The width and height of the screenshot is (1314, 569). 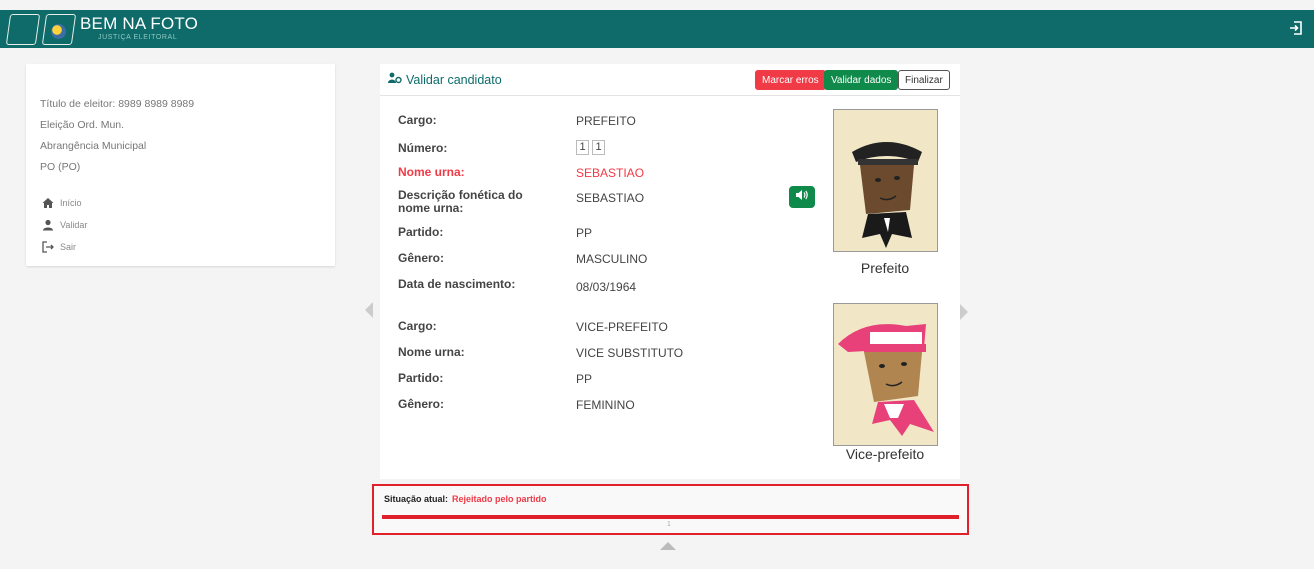 What do you see at coordinates (423, 148) in the screenshot?
I see `numero-label: Número:` at bounding box center [423, 148].